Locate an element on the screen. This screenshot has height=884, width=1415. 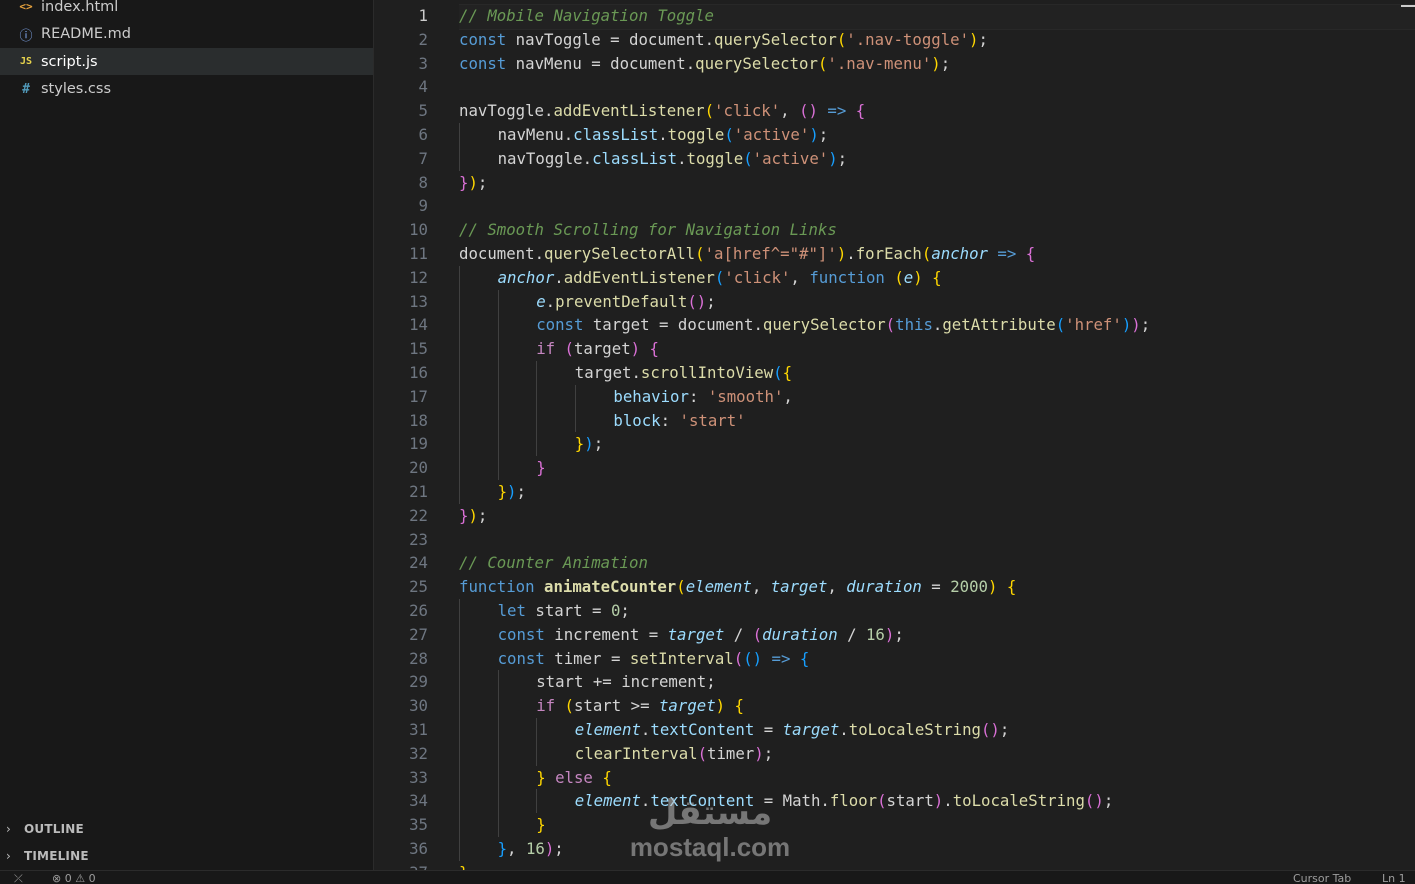
line-number: 5 is located at coordinates (423, 111).